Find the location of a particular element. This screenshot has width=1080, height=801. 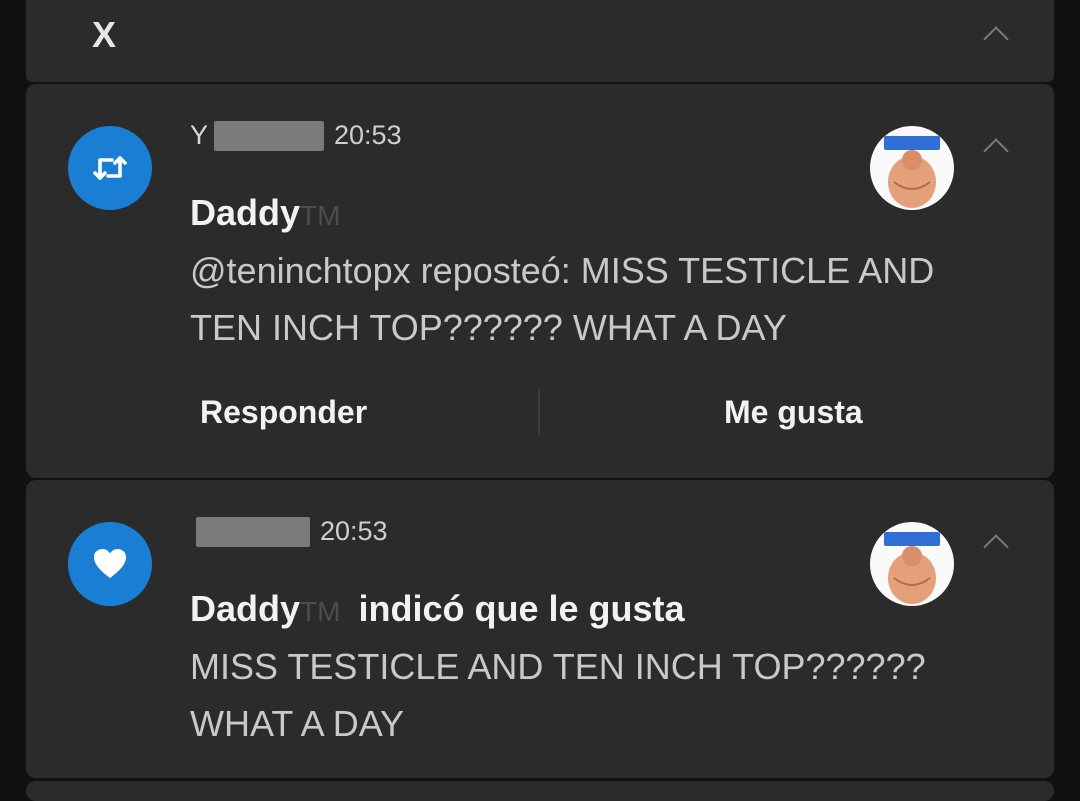

notification-meta: 20:53 is located at coordinates (289, 531).